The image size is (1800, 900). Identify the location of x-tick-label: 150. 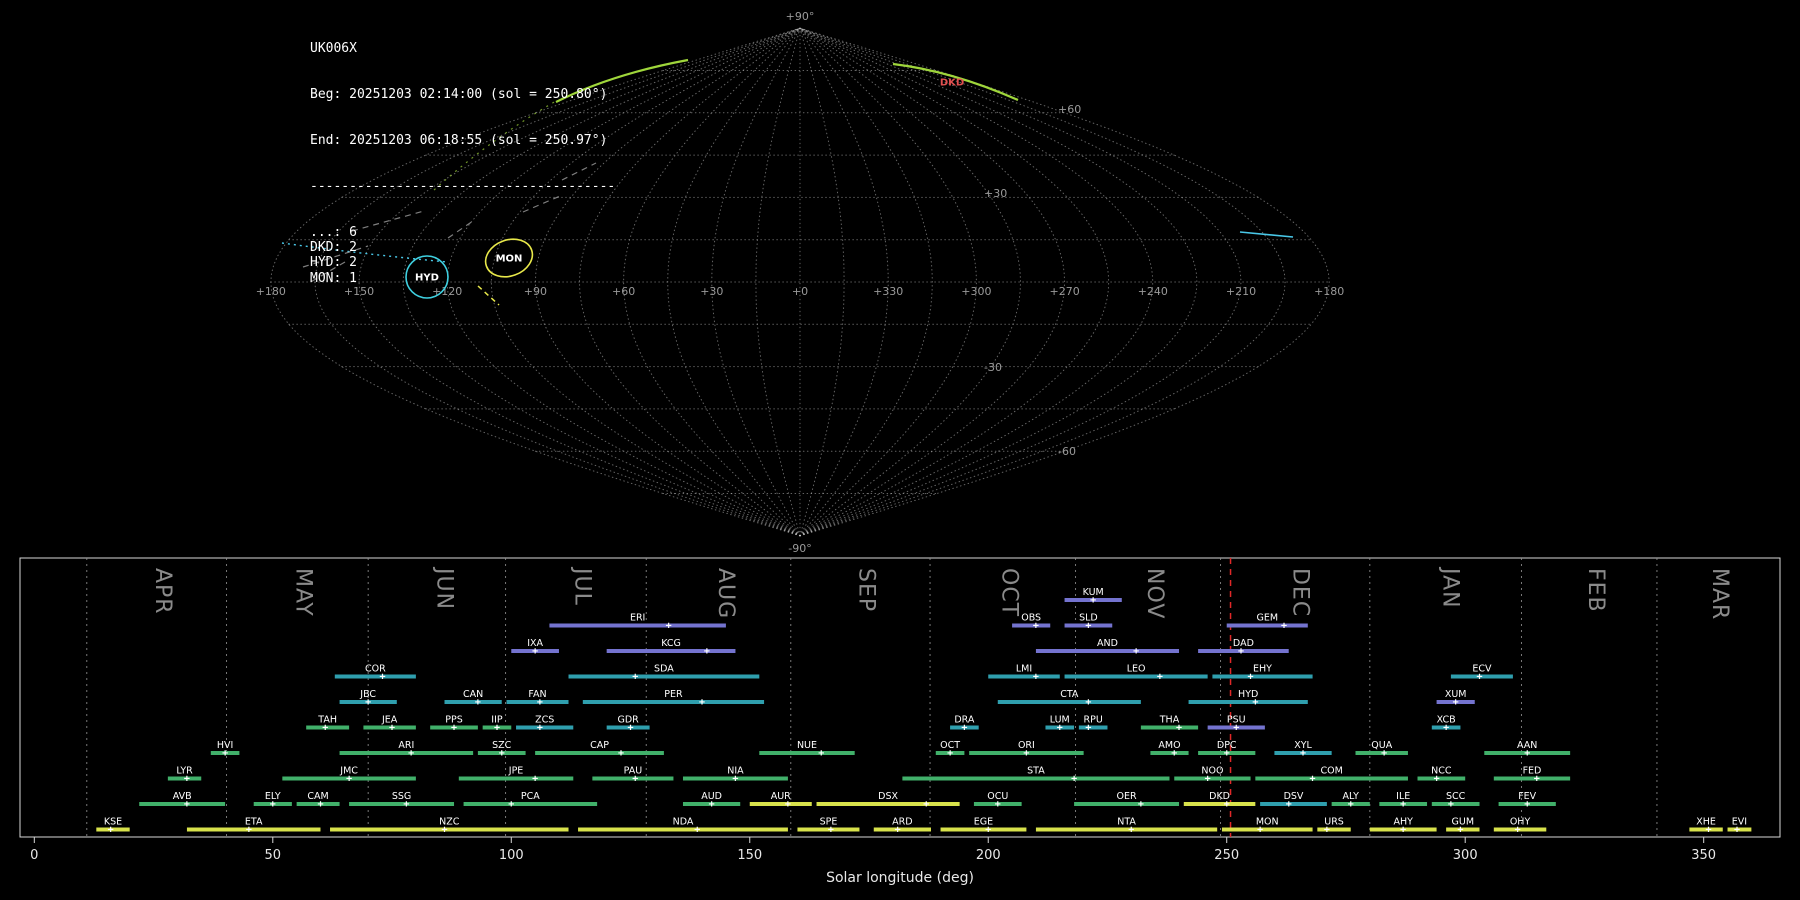
(749, 855).